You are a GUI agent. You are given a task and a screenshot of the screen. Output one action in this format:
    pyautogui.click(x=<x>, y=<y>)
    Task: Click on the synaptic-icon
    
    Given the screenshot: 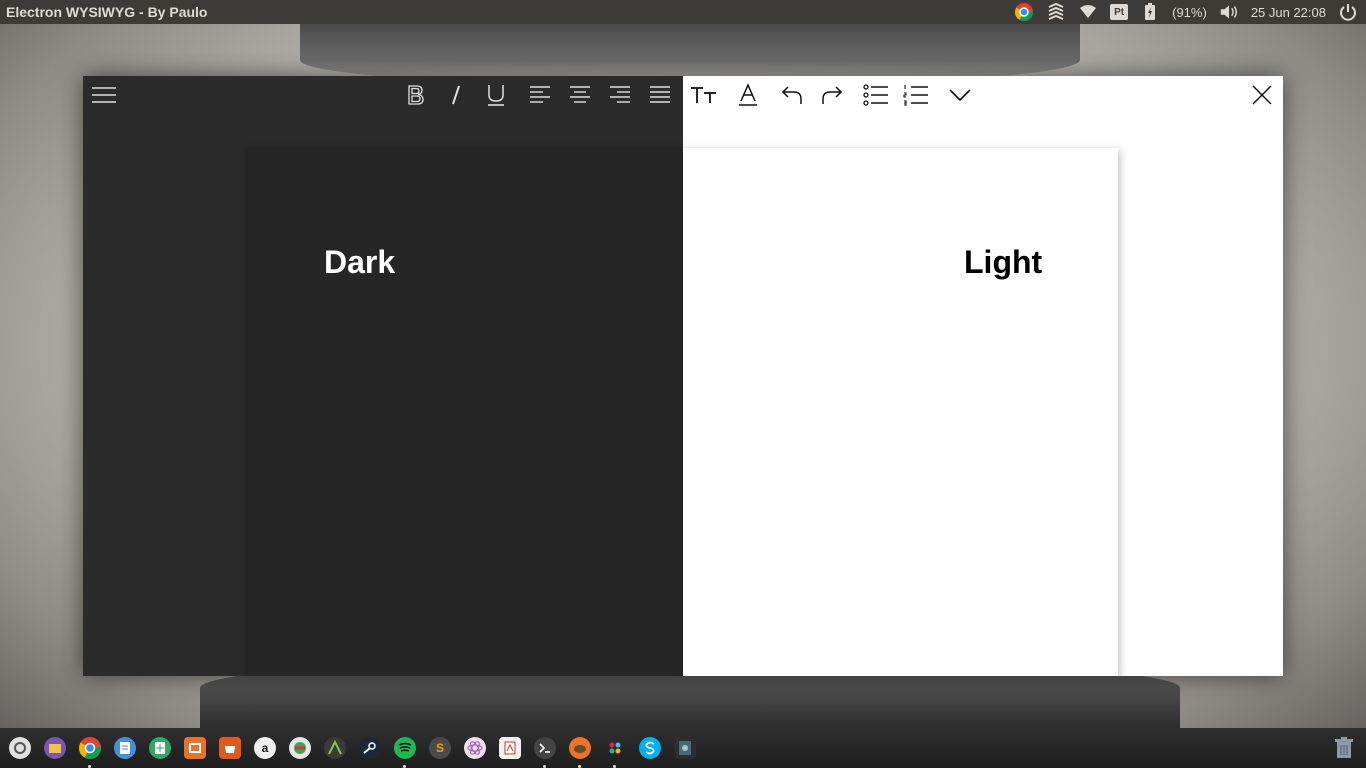 What is the action you would take?
    pyautogui.click(x=300, y=748)
    